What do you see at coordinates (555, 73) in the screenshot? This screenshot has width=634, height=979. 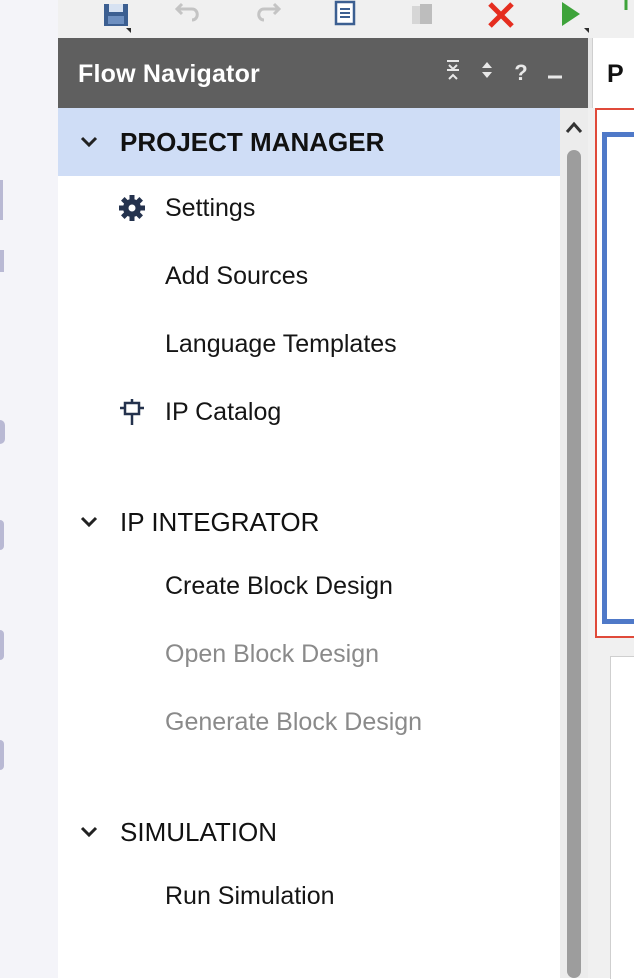 I see `minimize-icon` at bounding box center [555, 73].